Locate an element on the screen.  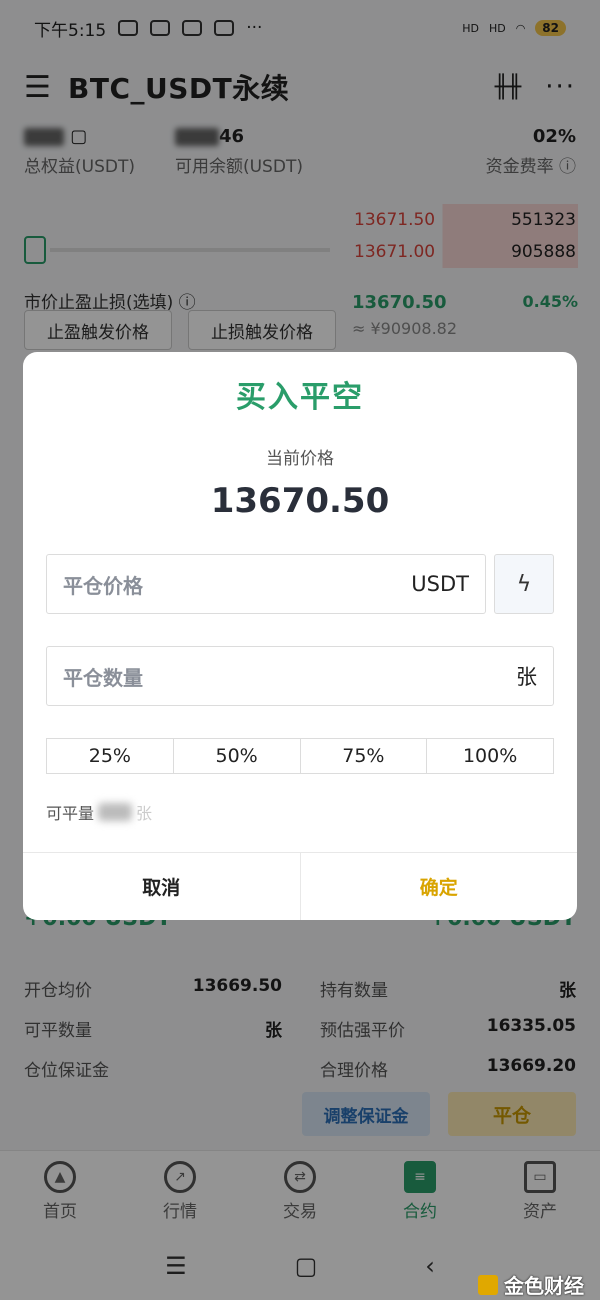
close-price-placeholder: 平仓价格 is located at coordinates (103, 585).